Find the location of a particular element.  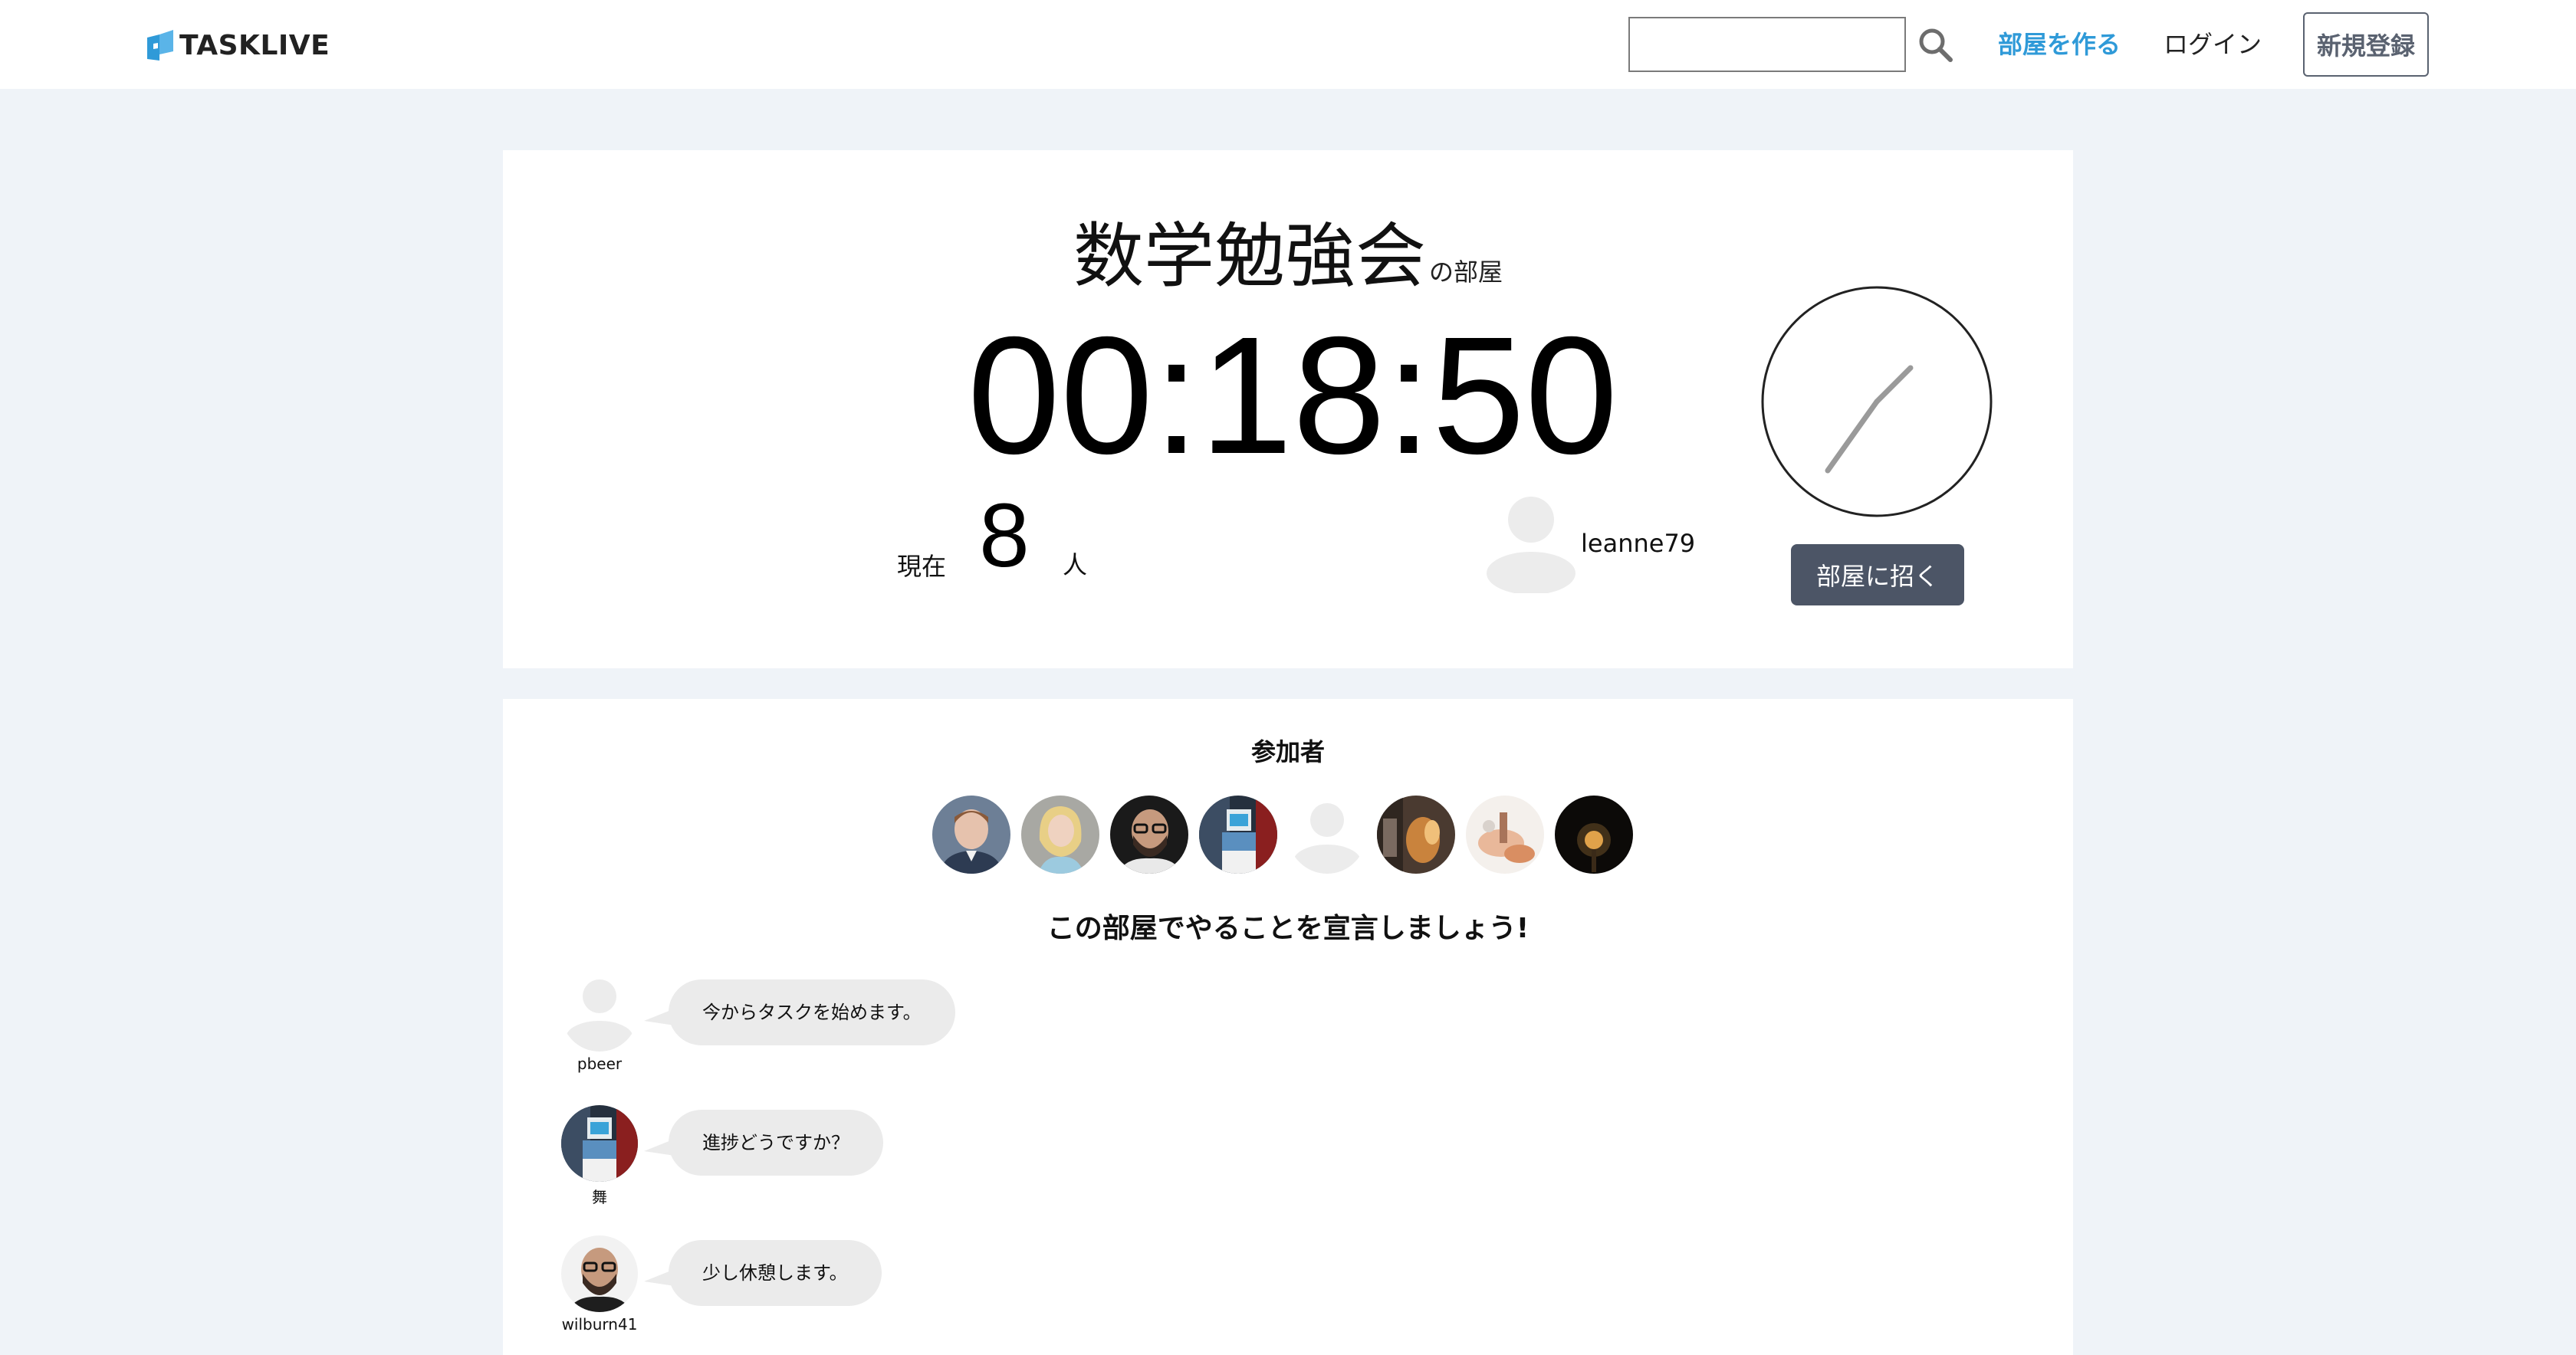

owner-name: leanne79 is located at coordinates (1639, 544).